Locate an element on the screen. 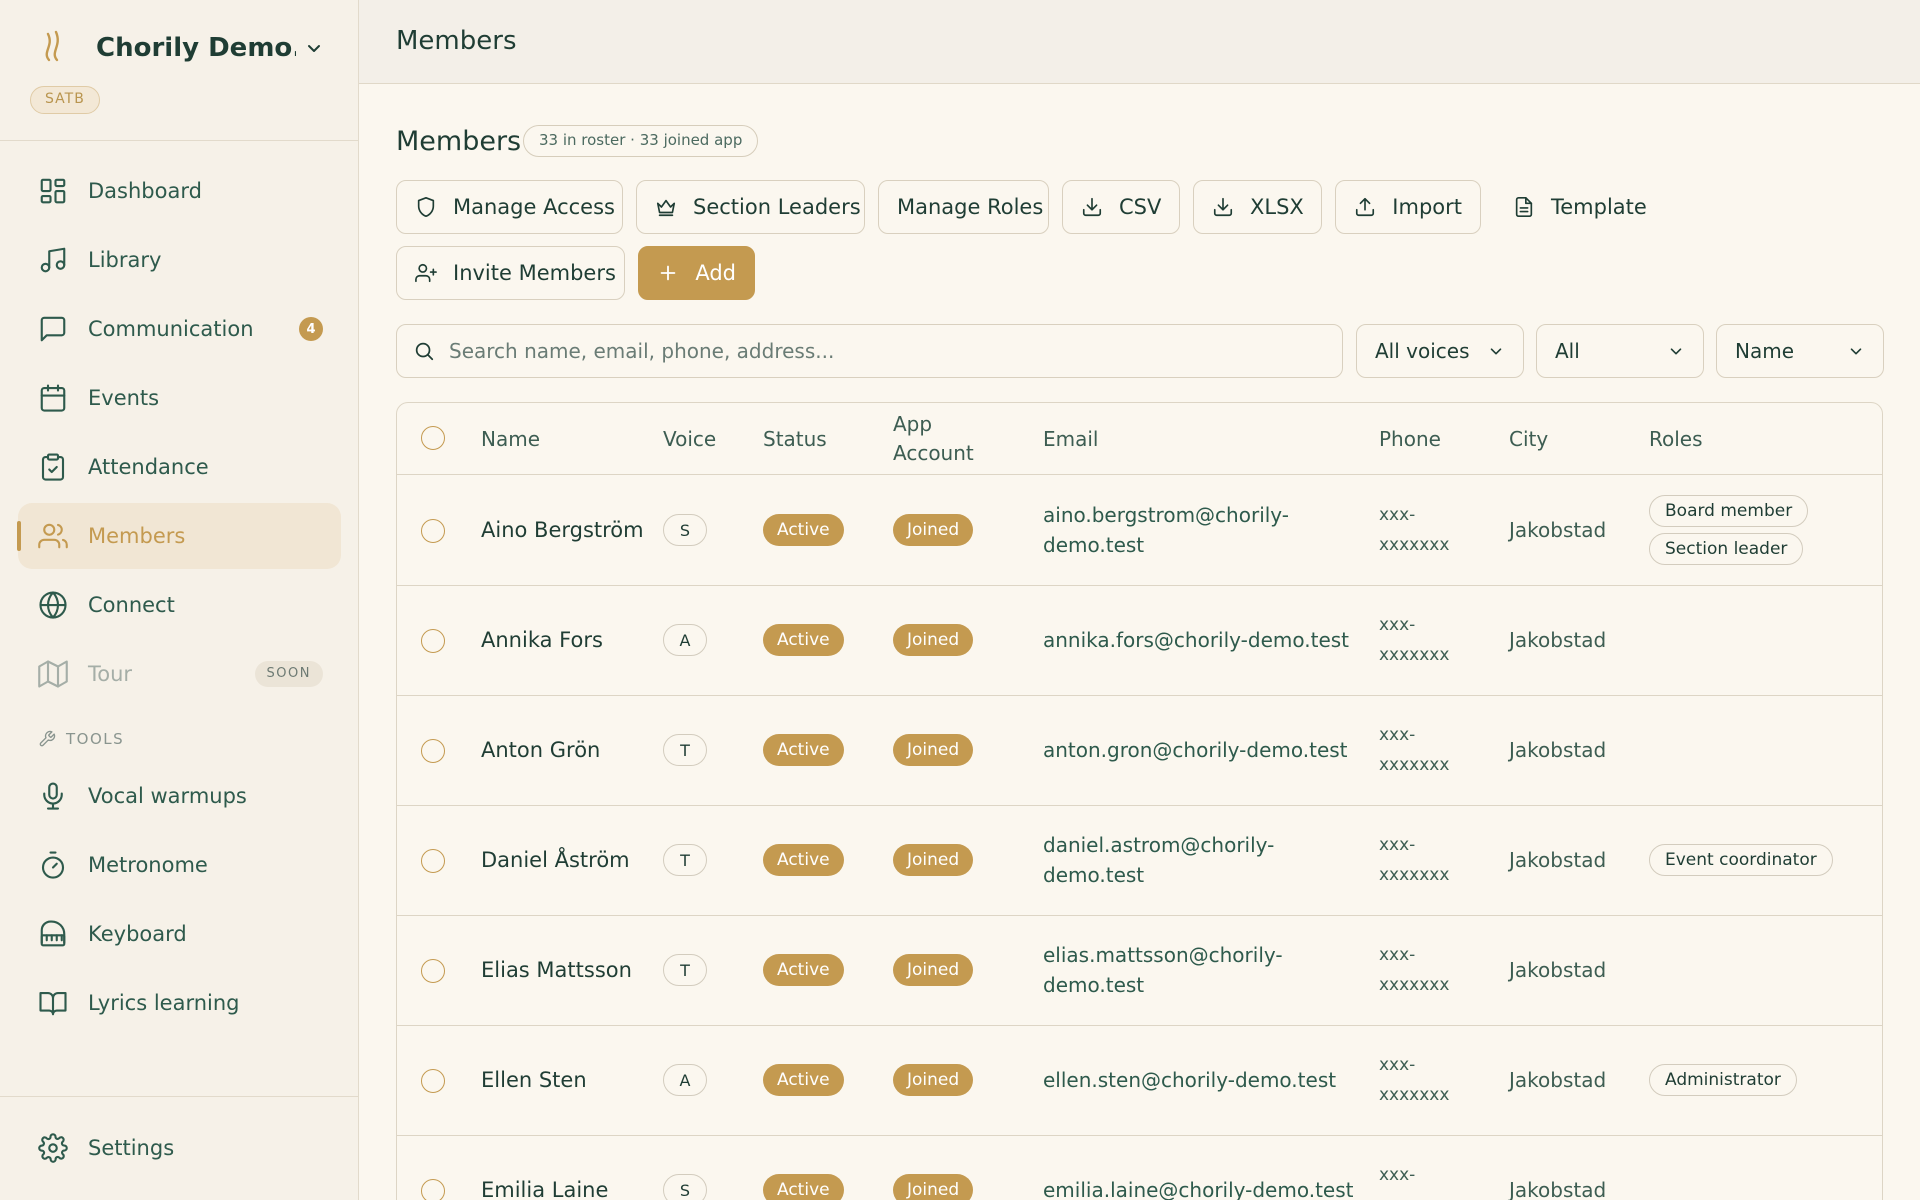 The height and width of the screenshot is (1200, 1920). gear-icon is located at coordinates (53, 1148).